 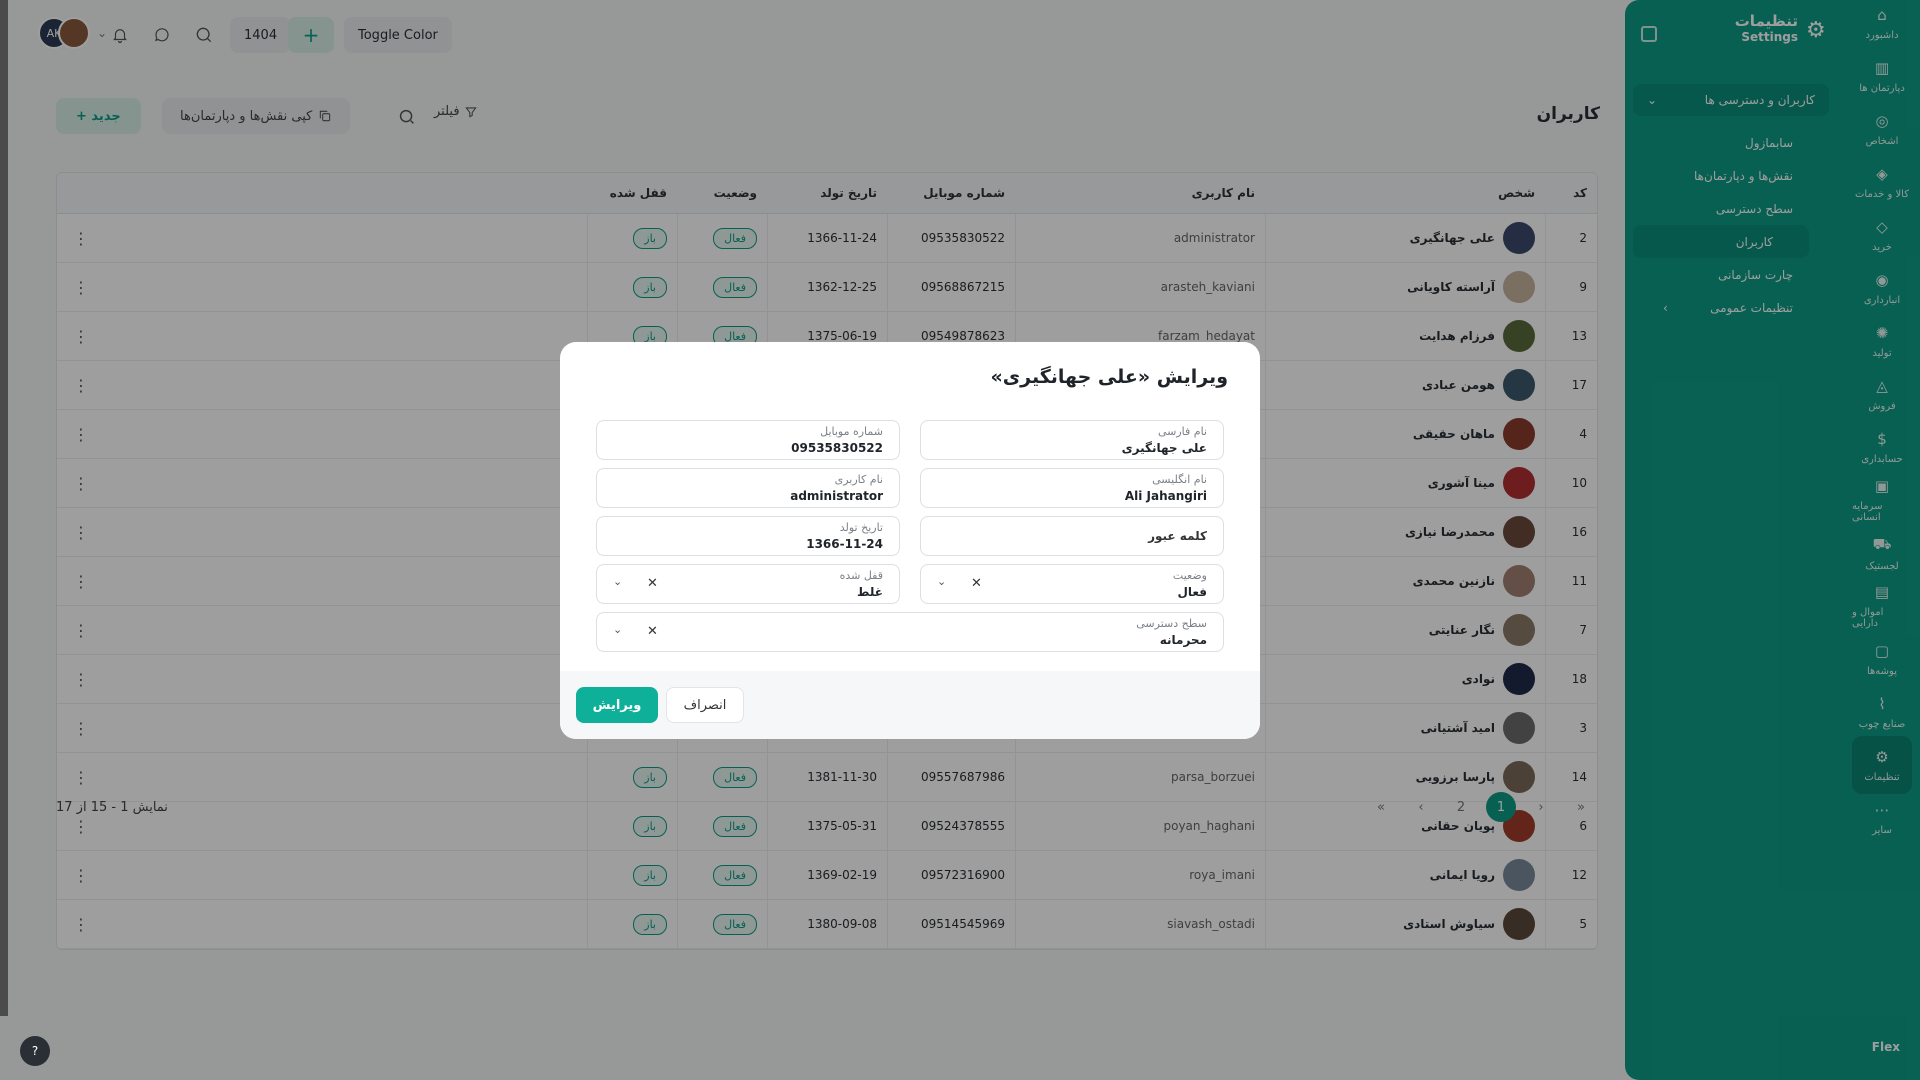 I want to click on username-label: نام کاربری, so click(x=858, y=479).